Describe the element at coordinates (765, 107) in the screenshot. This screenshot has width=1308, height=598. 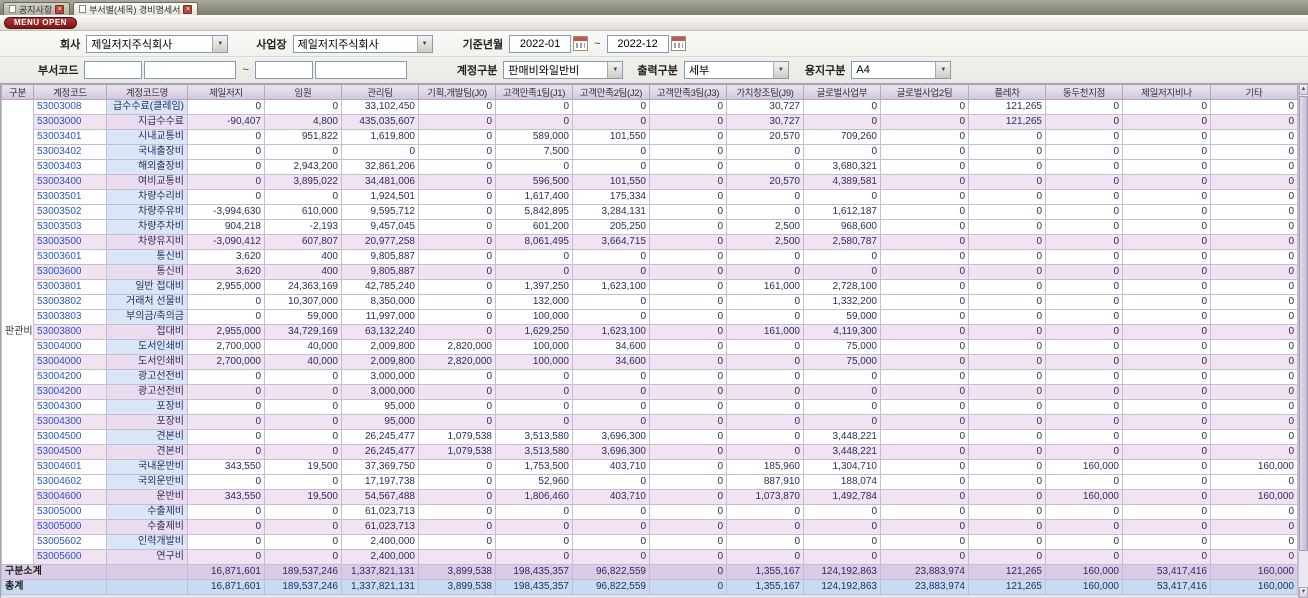
I see `value-cell: 30,727` at that location.